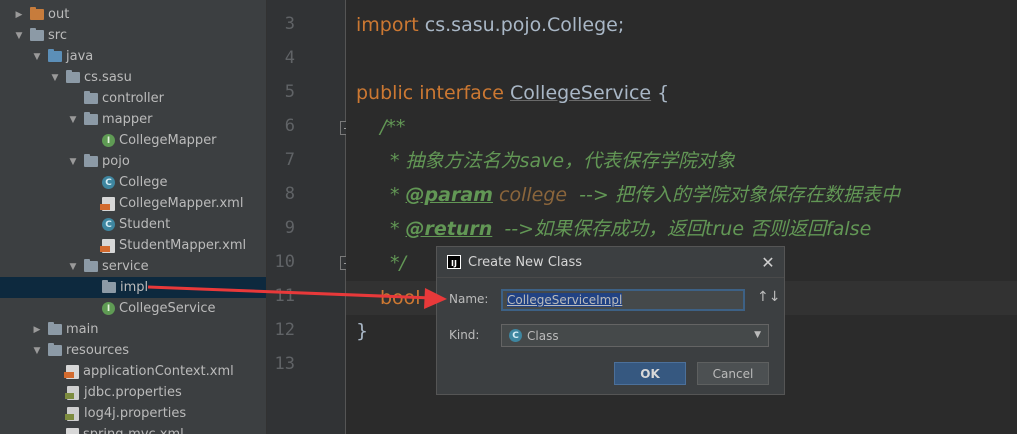  What do you see at coordinates (623, 300) in the screenshot?
I see `class-name-input: CollegeServiceImpl` at bounding box center [623, 300].